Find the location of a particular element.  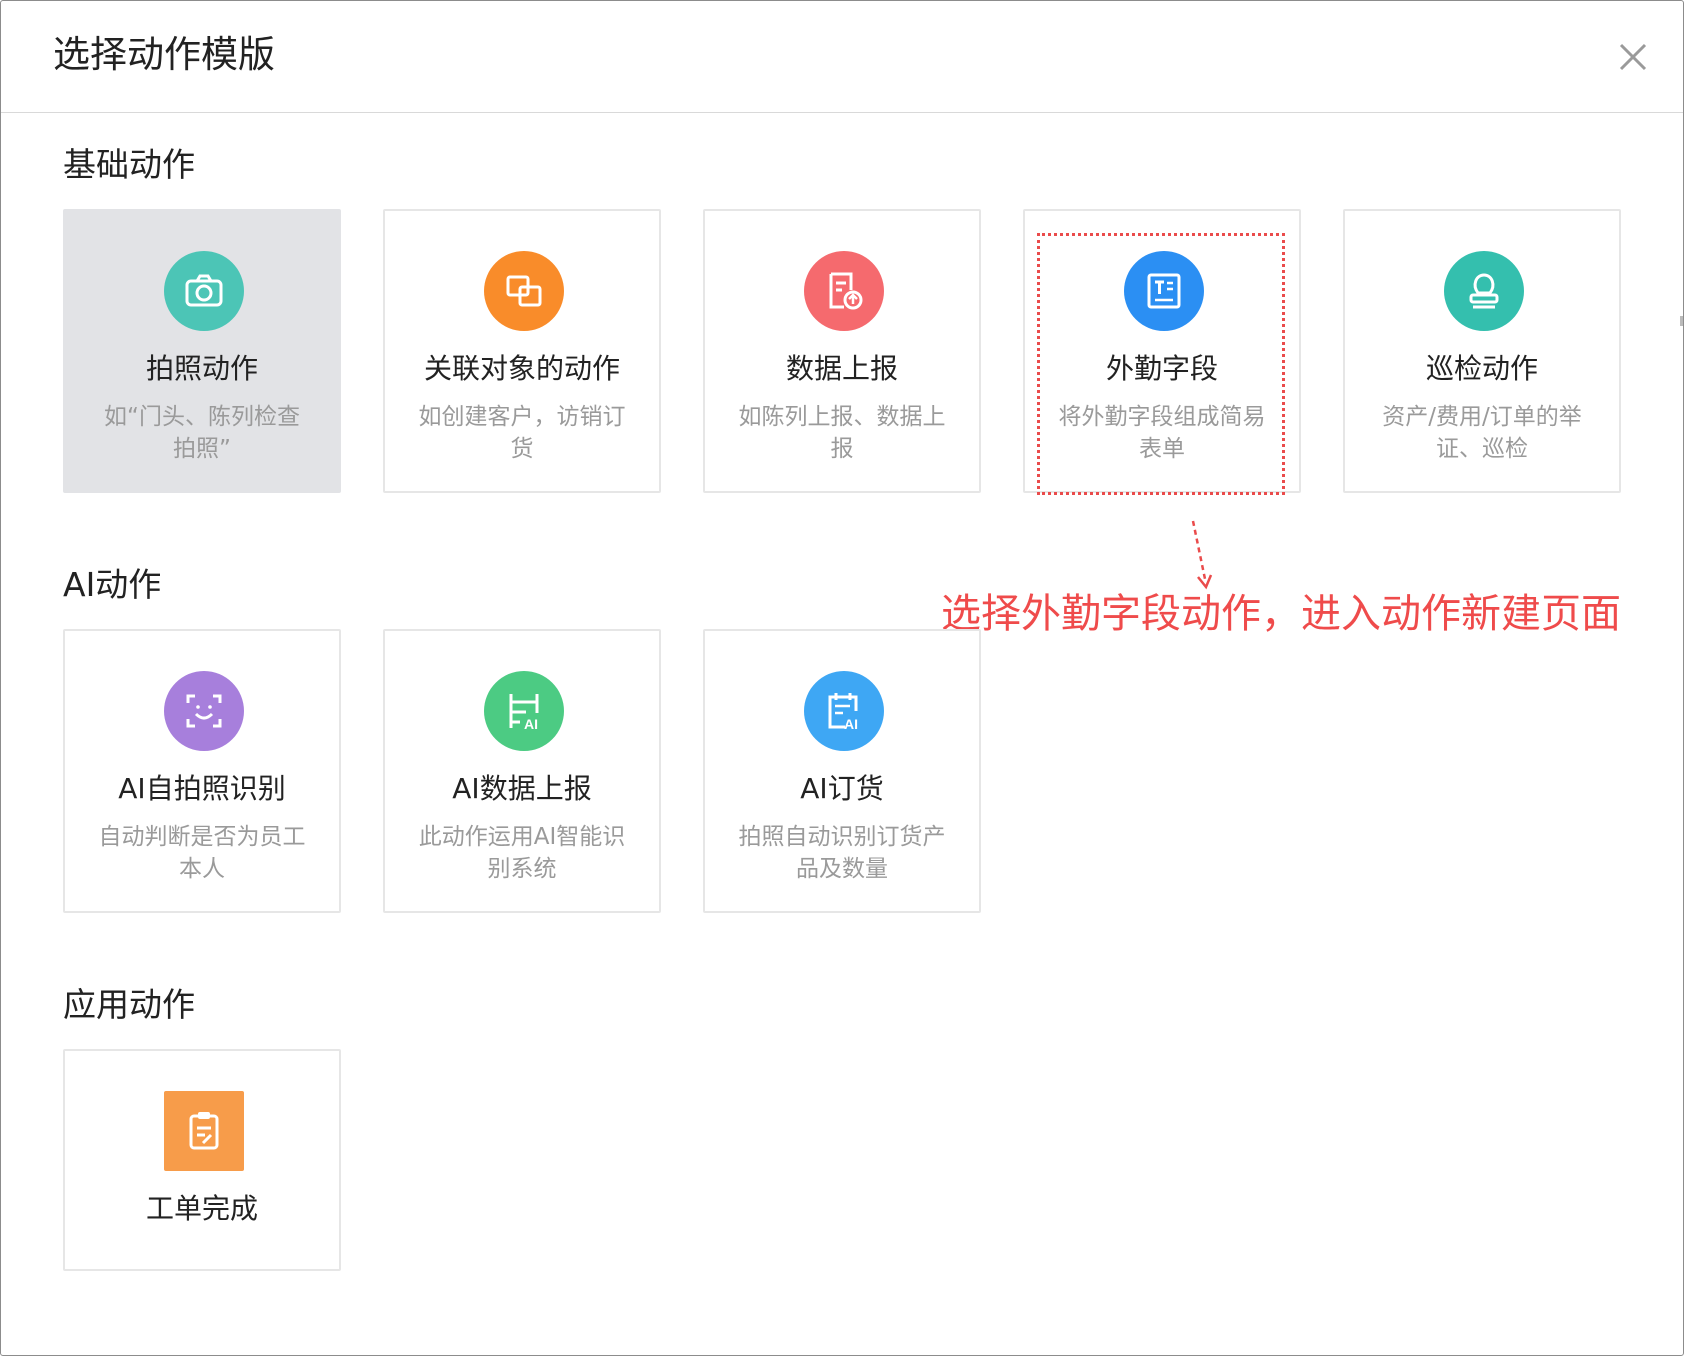

card-title: 巡检动作 is located at coordinates (1481, 368).